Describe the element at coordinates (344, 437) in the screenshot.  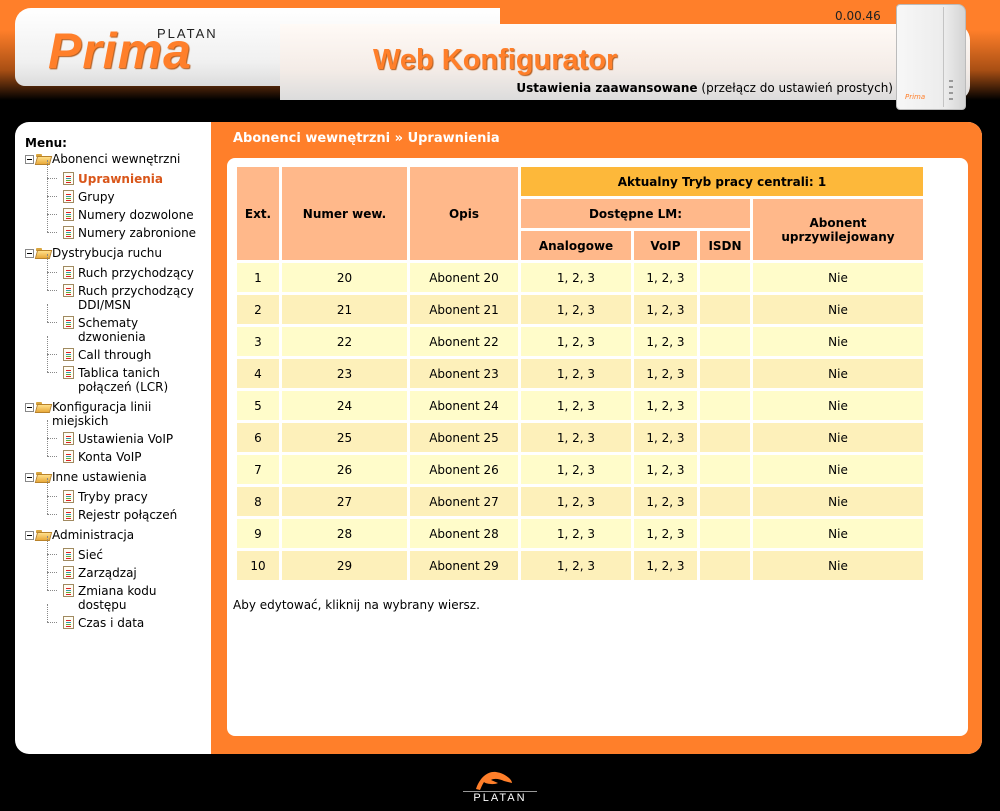
I see `cell-number: 25` at that location.